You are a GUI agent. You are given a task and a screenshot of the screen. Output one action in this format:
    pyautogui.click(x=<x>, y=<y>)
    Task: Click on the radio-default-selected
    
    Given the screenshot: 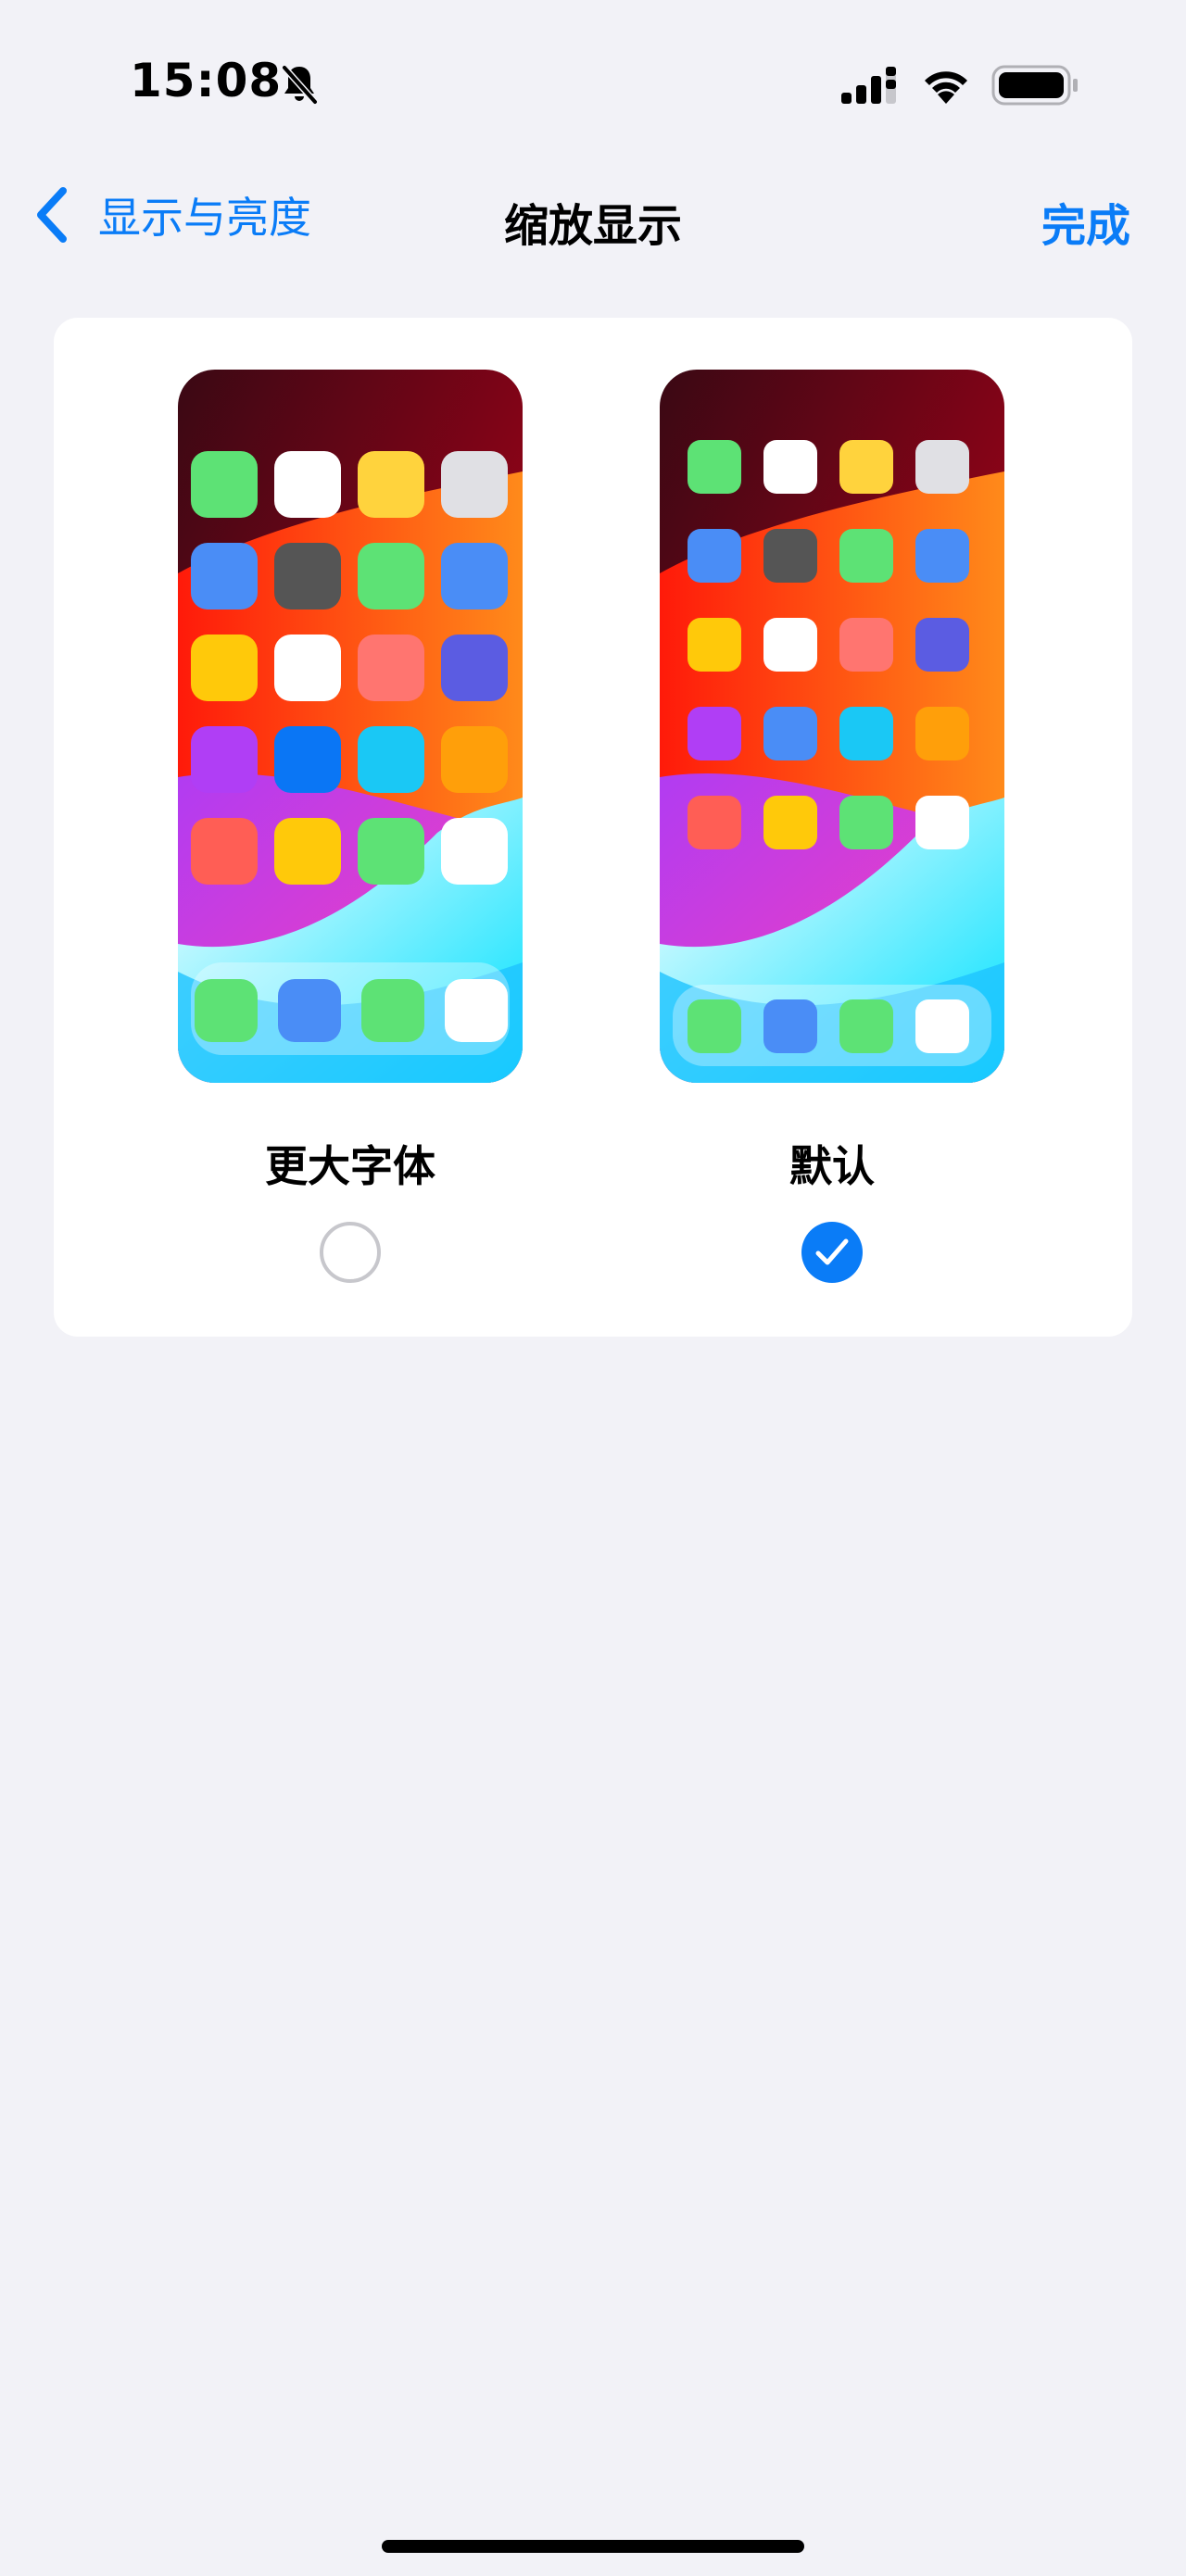 What is the action you would take?
    pyautogui.click(x=832, y=1252)
    